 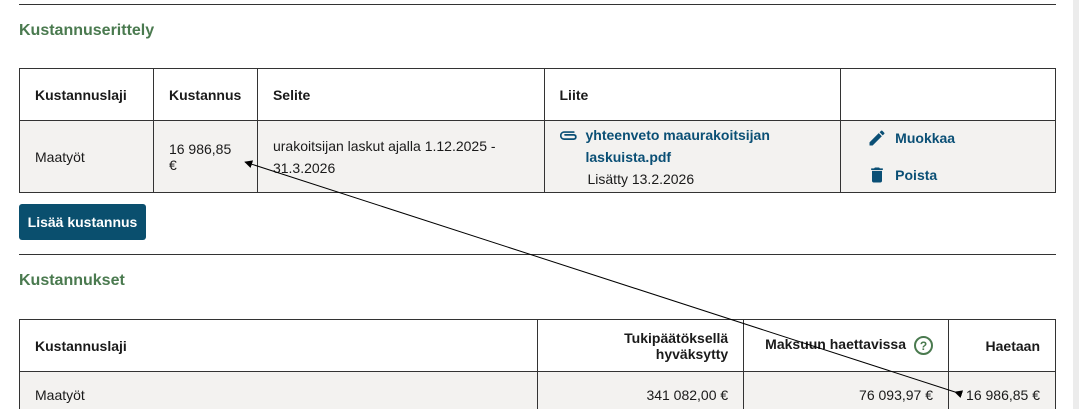 I want to click on costs-title: Kustannukset, so click(x=72, y=280).